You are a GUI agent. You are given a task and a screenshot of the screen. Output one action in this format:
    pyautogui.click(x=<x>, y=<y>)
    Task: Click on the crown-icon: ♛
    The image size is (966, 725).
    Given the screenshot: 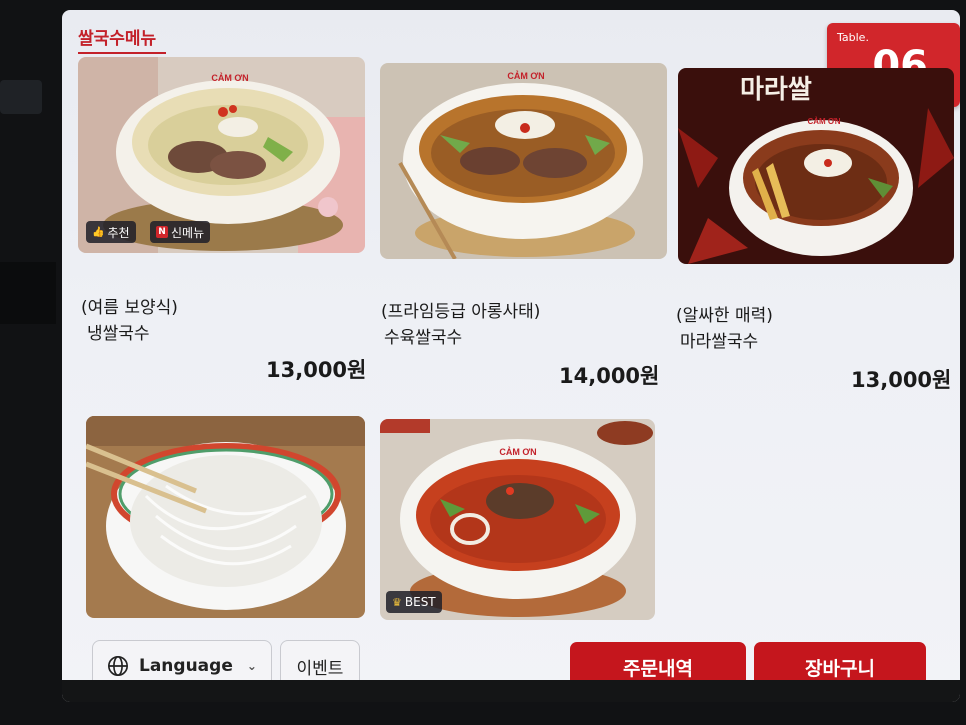 What is the action you would take?
    pyautogui.click(x=397, y=602)
    